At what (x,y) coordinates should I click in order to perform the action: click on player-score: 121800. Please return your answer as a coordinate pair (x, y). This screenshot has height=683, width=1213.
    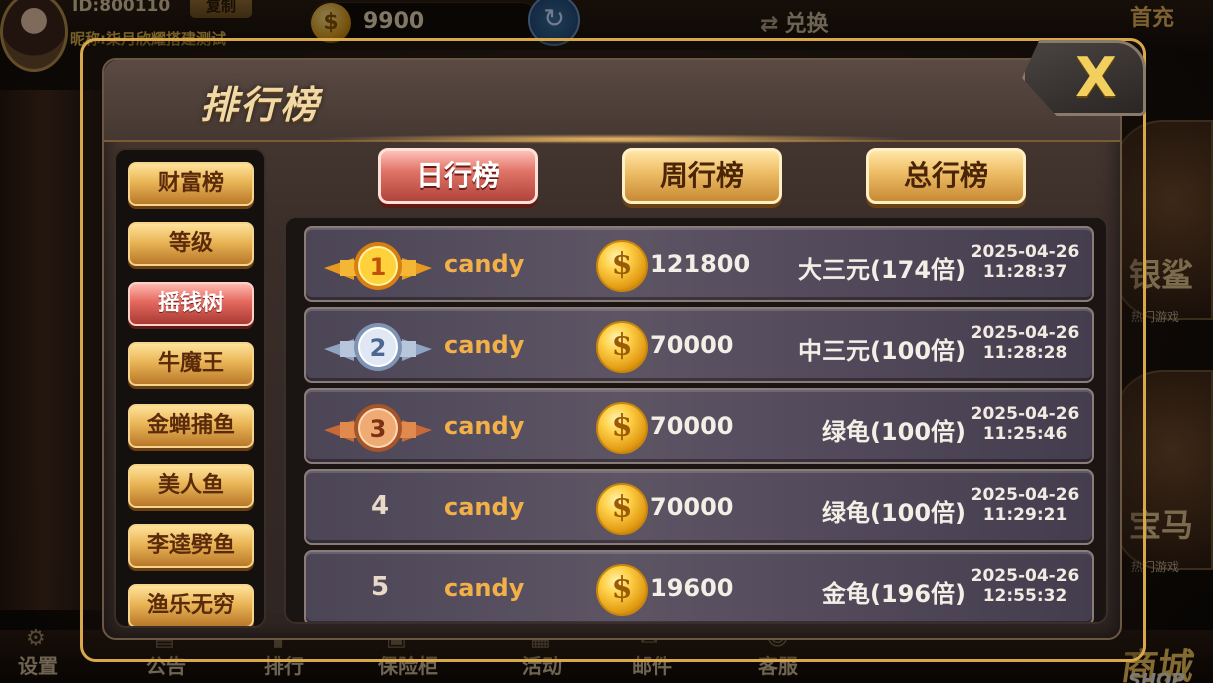
    Looking at the image, I should click on (700, 264).